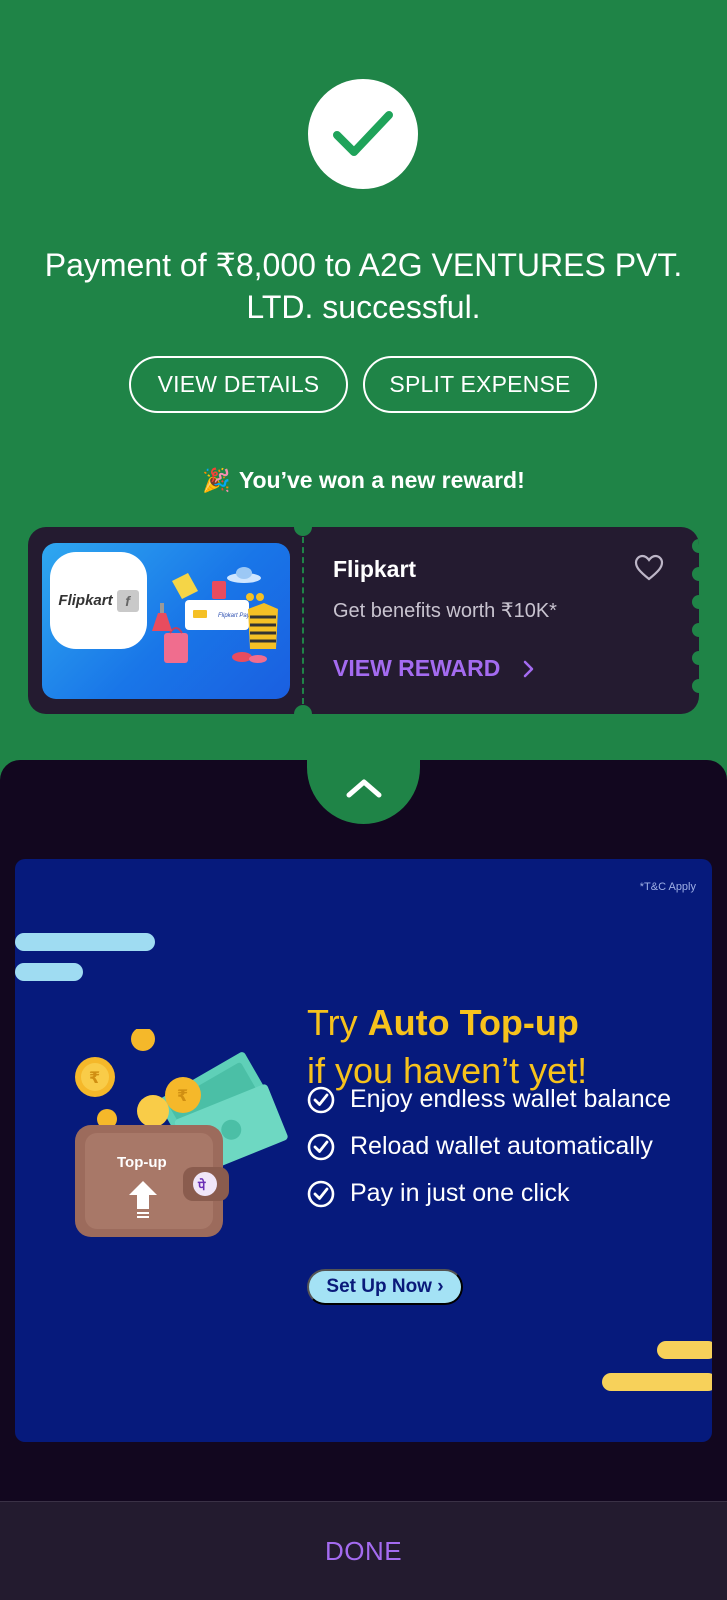  Describe the element at coordinates (529, 668) in the screenshot. I see `chevron-right-icon` at that location.